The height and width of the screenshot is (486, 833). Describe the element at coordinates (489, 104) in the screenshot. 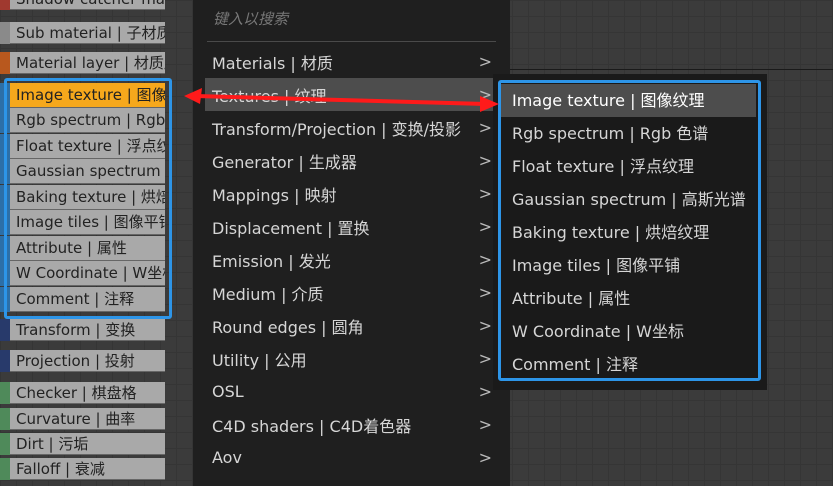

I see `arrow-head-right-icon` at that location.